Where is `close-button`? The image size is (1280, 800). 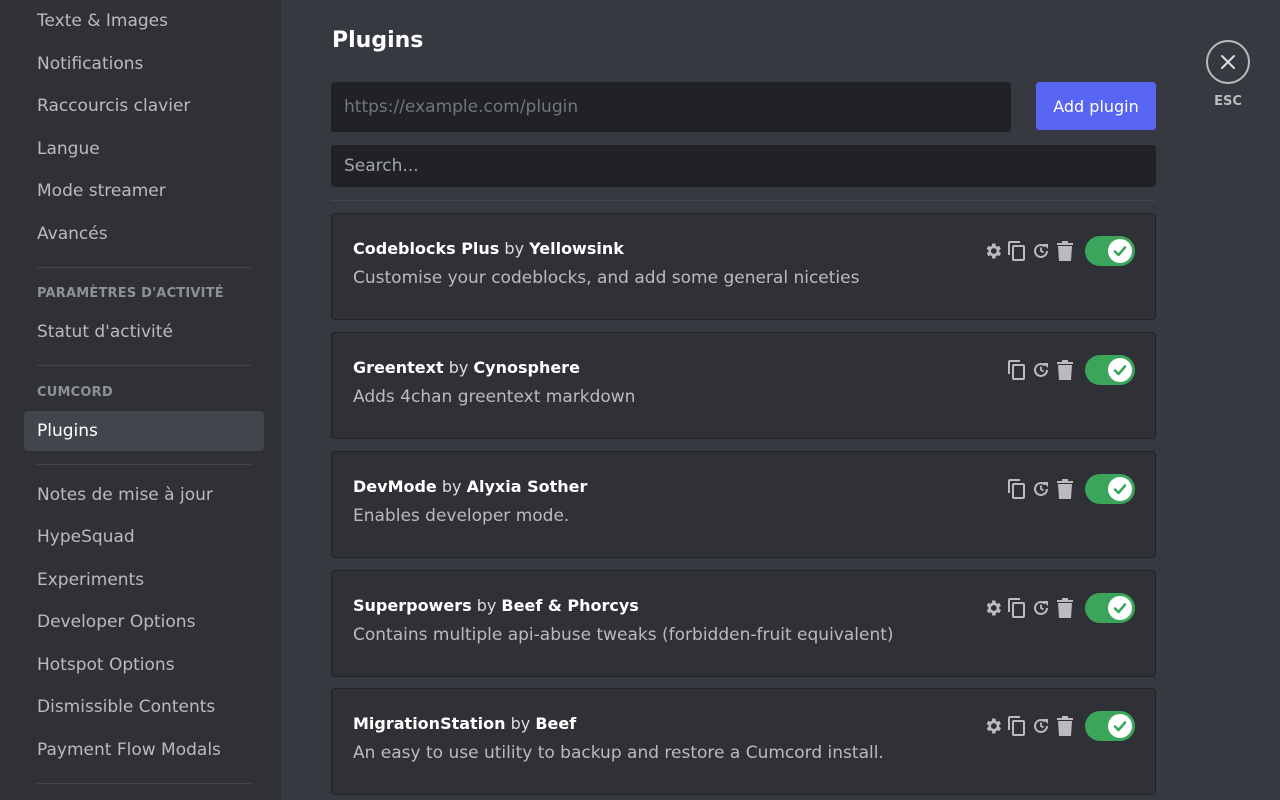
close-button is located at coordinates (1228, 62).